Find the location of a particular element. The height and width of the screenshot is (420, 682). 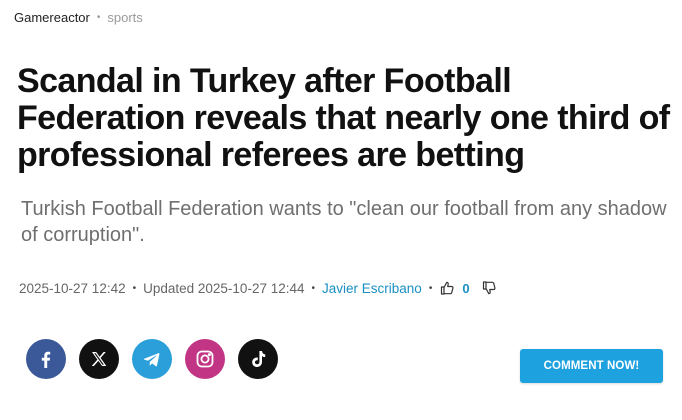

tiktok-share-button is located at coordinates (258, 359).